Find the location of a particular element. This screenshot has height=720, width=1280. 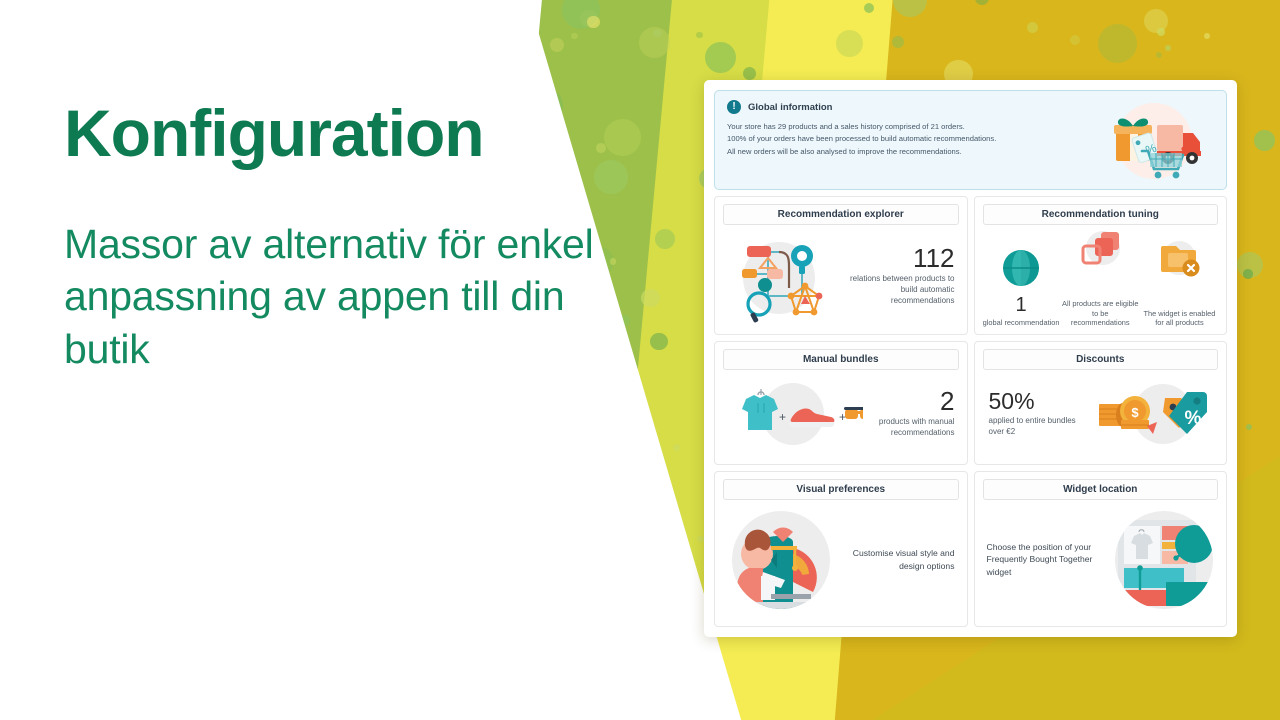

card-title-recommendation-explorer: Recommendation explorer is located at coordinates (841, 214).